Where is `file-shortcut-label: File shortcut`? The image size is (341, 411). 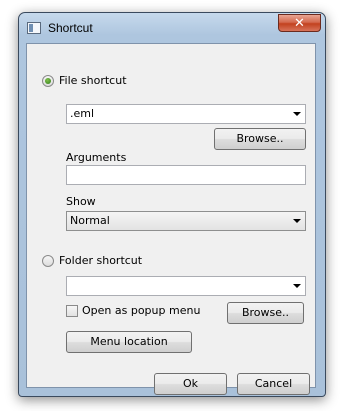
file-shortcut-label: File shortcut is located at coordinates (93, 80).